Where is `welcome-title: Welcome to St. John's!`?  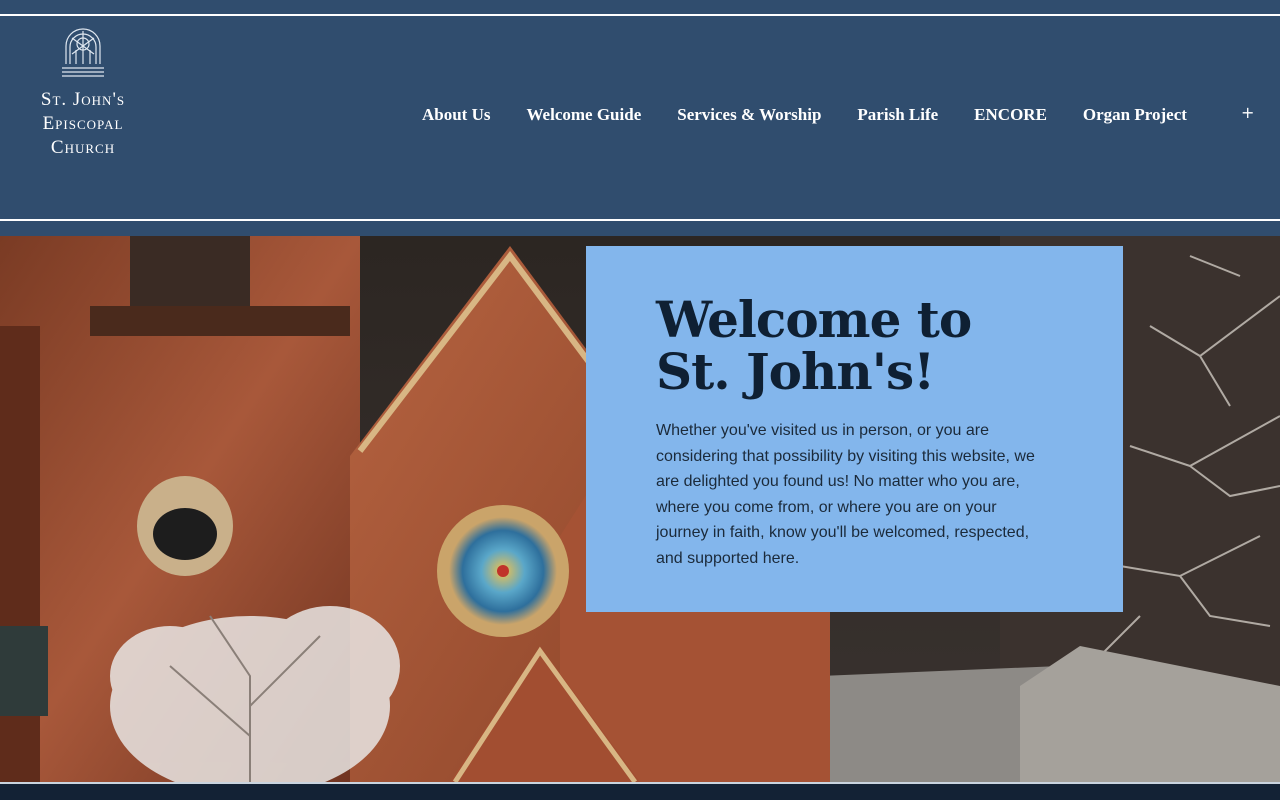 welcome-title: Welcome to St. John's! is located at coordinates (856, 346).